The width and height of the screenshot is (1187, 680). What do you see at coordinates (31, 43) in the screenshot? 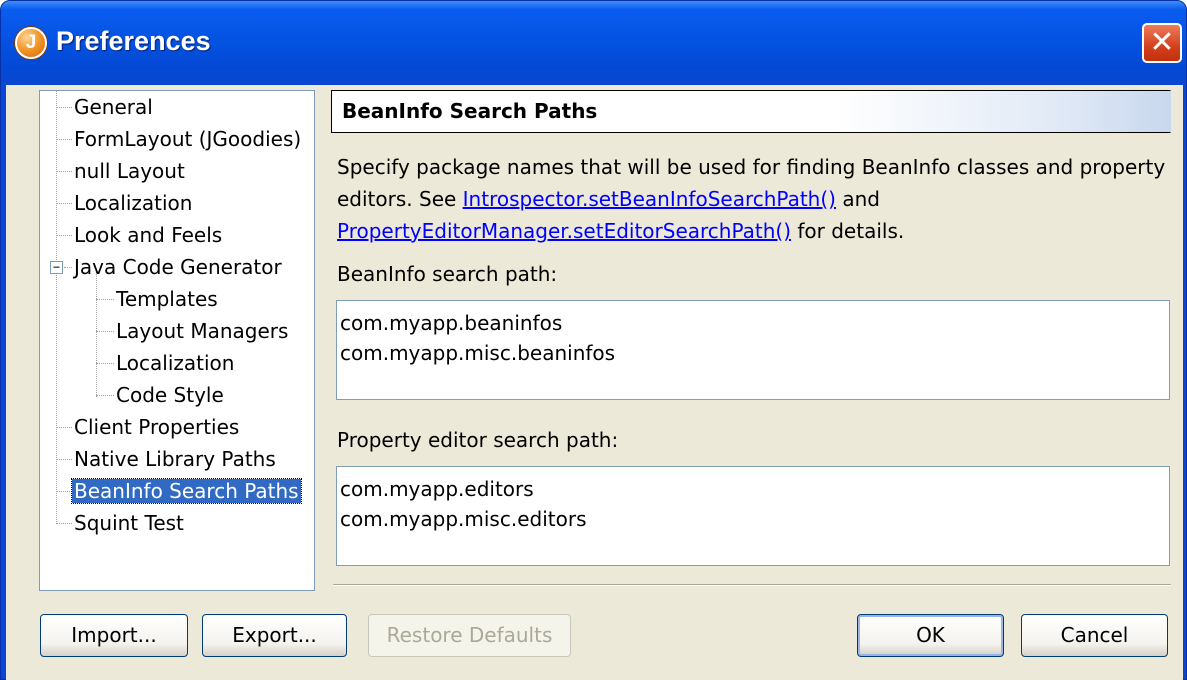
I see `app-icon: J` at bounding box center [31, 43].